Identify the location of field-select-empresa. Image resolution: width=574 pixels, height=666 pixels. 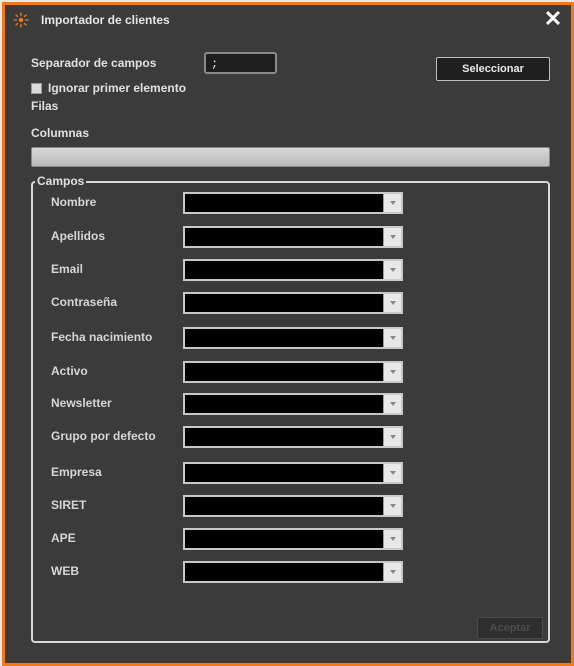
(293, 473).